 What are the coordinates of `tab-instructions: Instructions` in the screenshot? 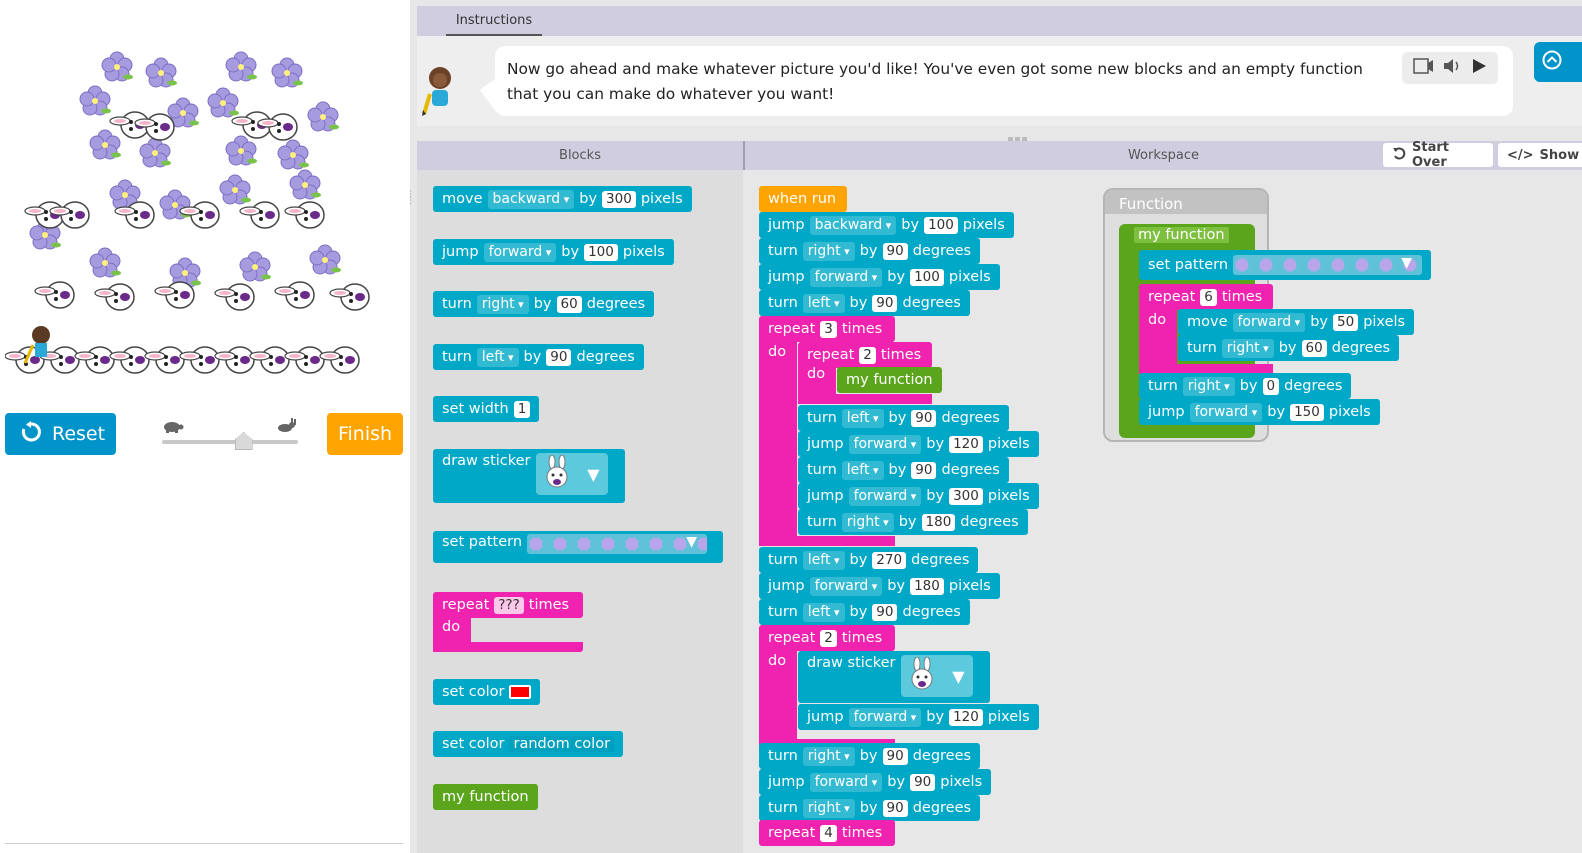 It's located at (494, 21).